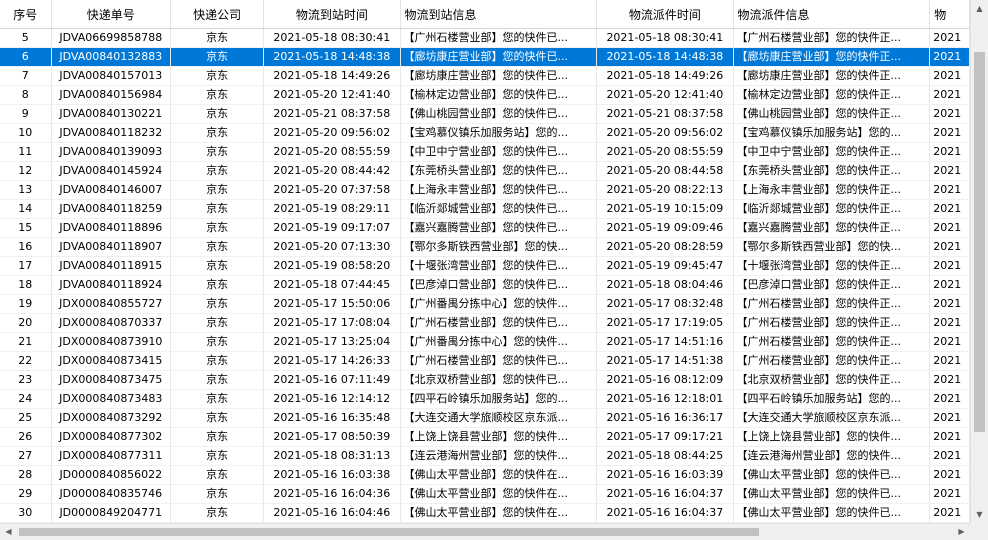  Describe the element at coordinates (332, 304) in the screenshot. I see `cell-arrival-time: 2021-05-17 15:50:06` at that location.